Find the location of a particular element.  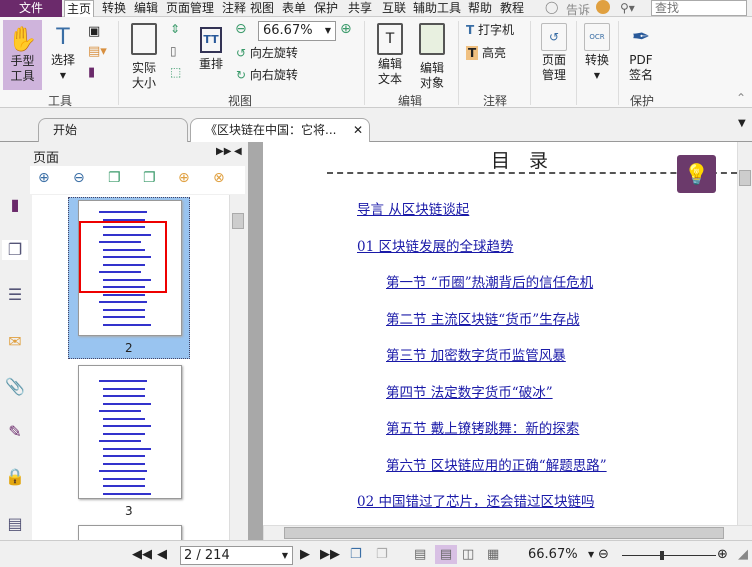

fit-height-icon: ⇕ is located at coordinates (175, 29).